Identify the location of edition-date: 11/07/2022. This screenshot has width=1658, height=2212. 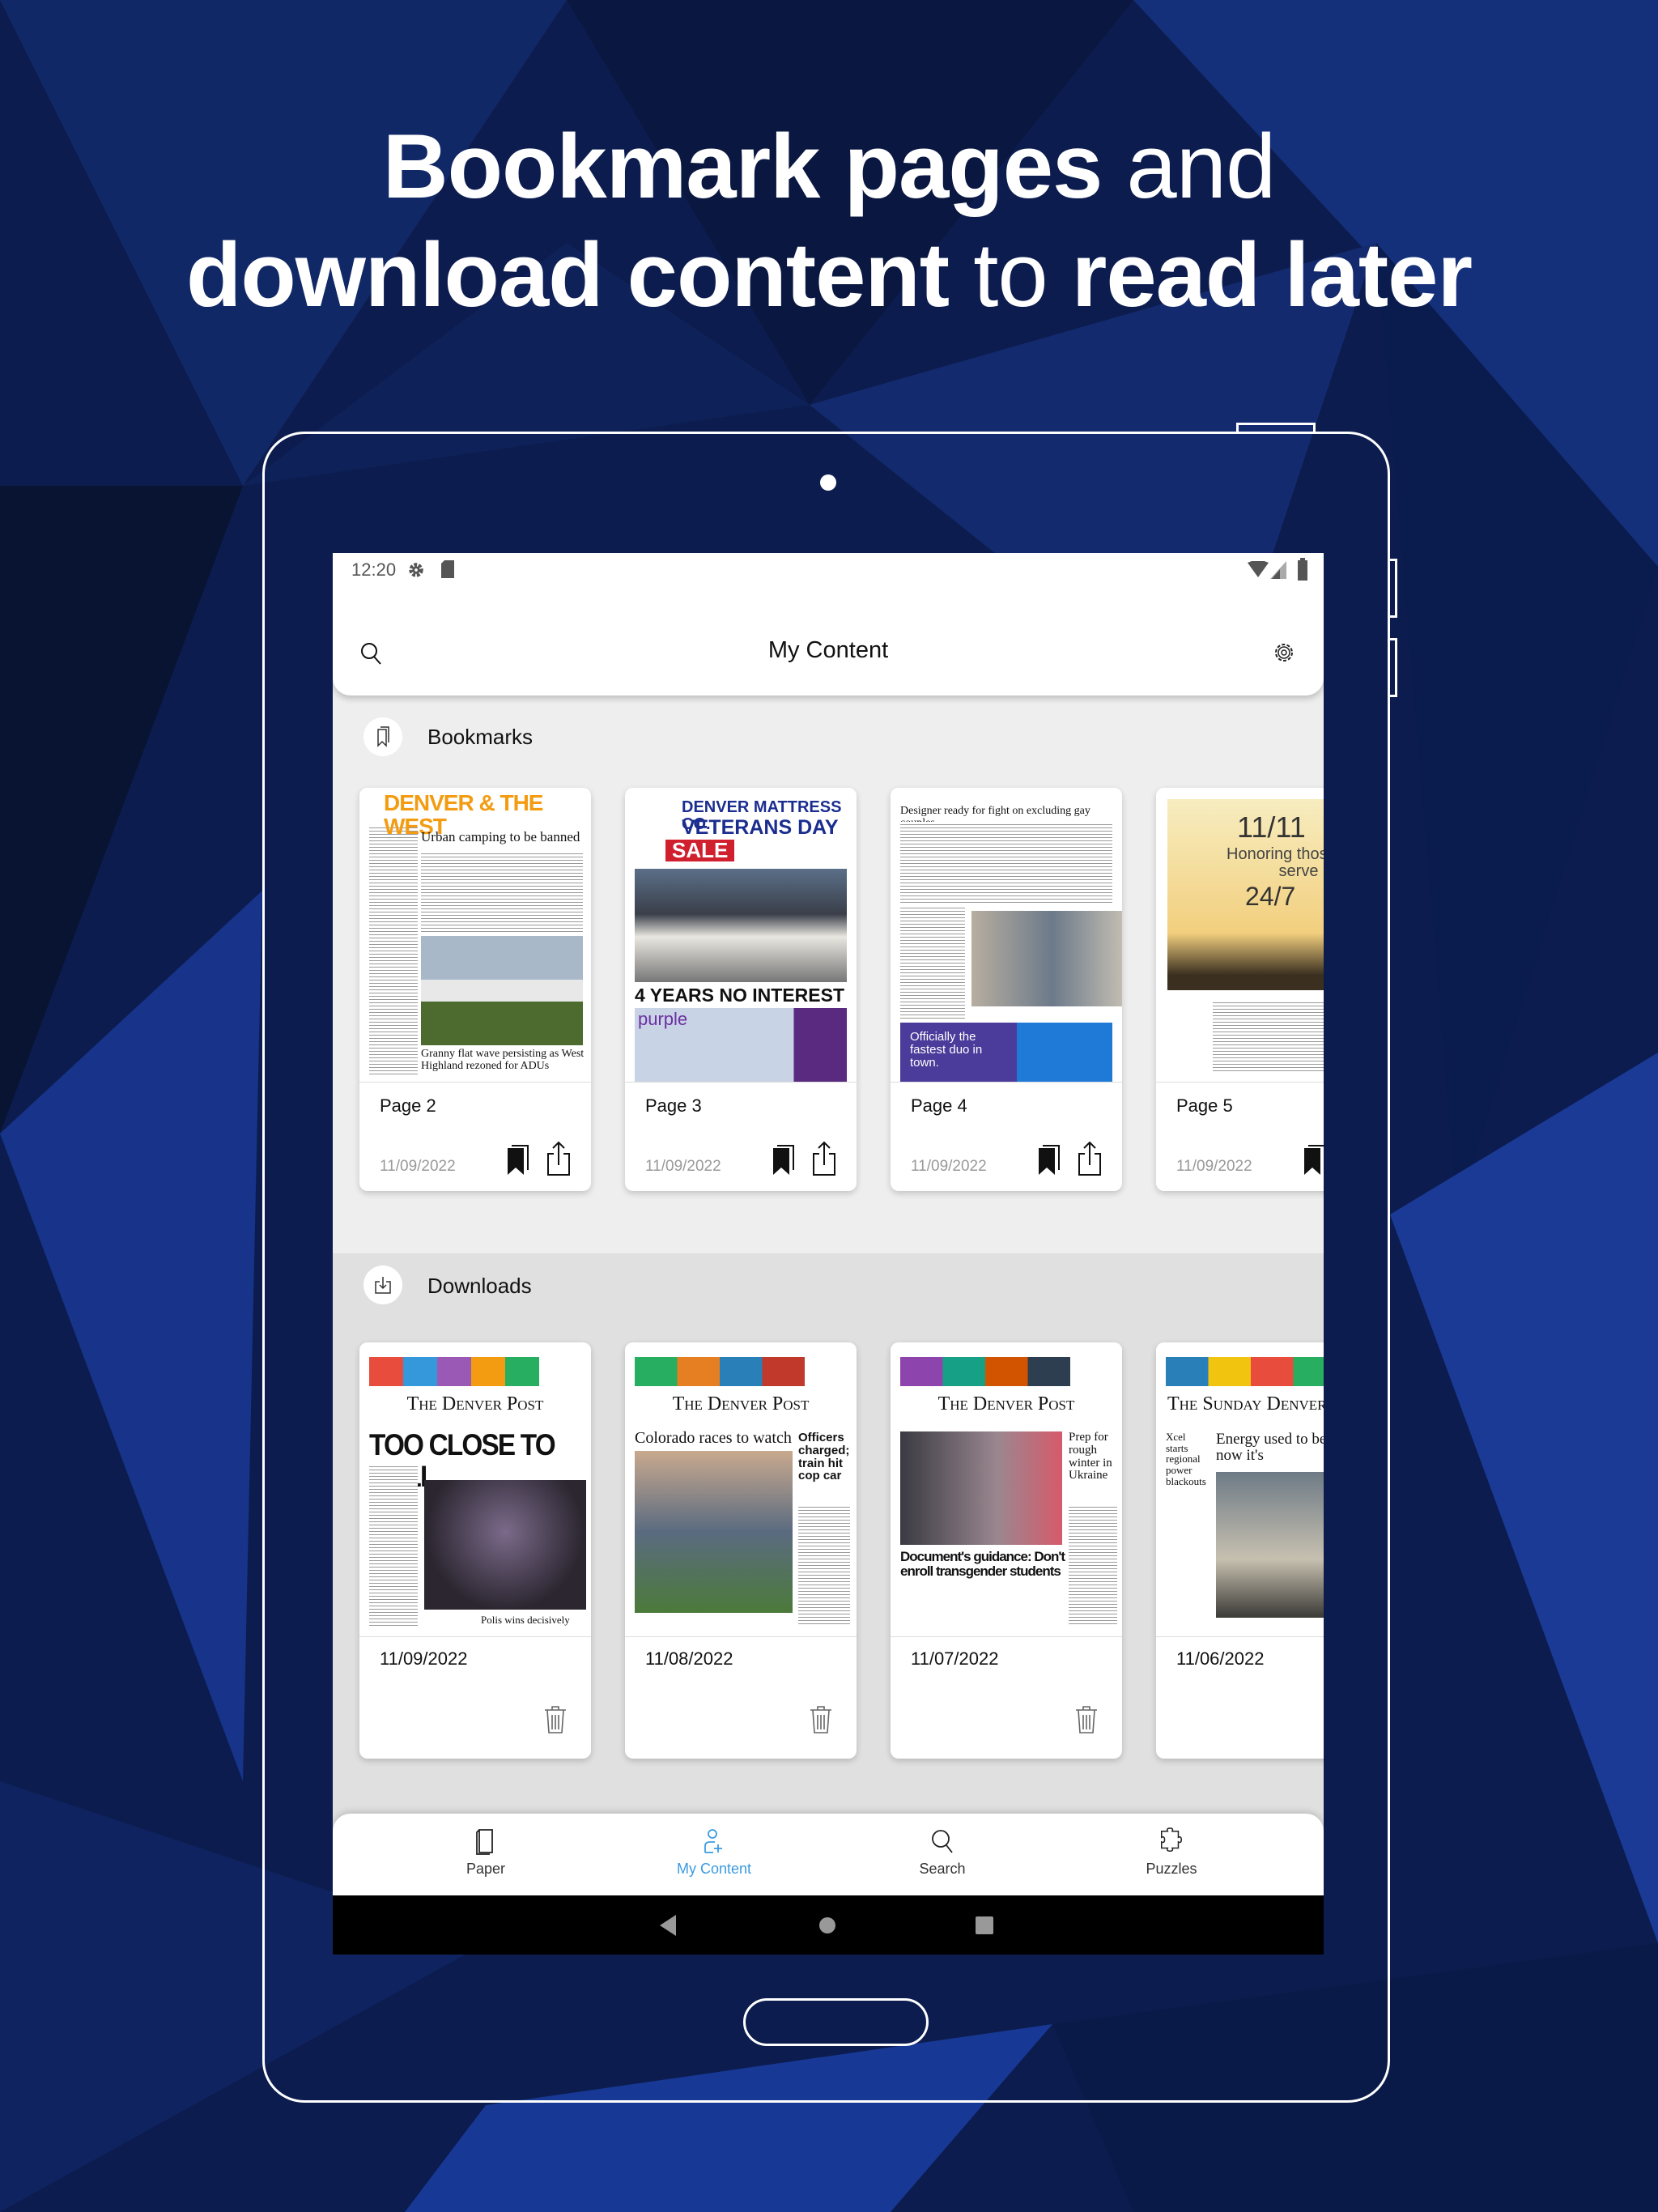
(955, 1659).